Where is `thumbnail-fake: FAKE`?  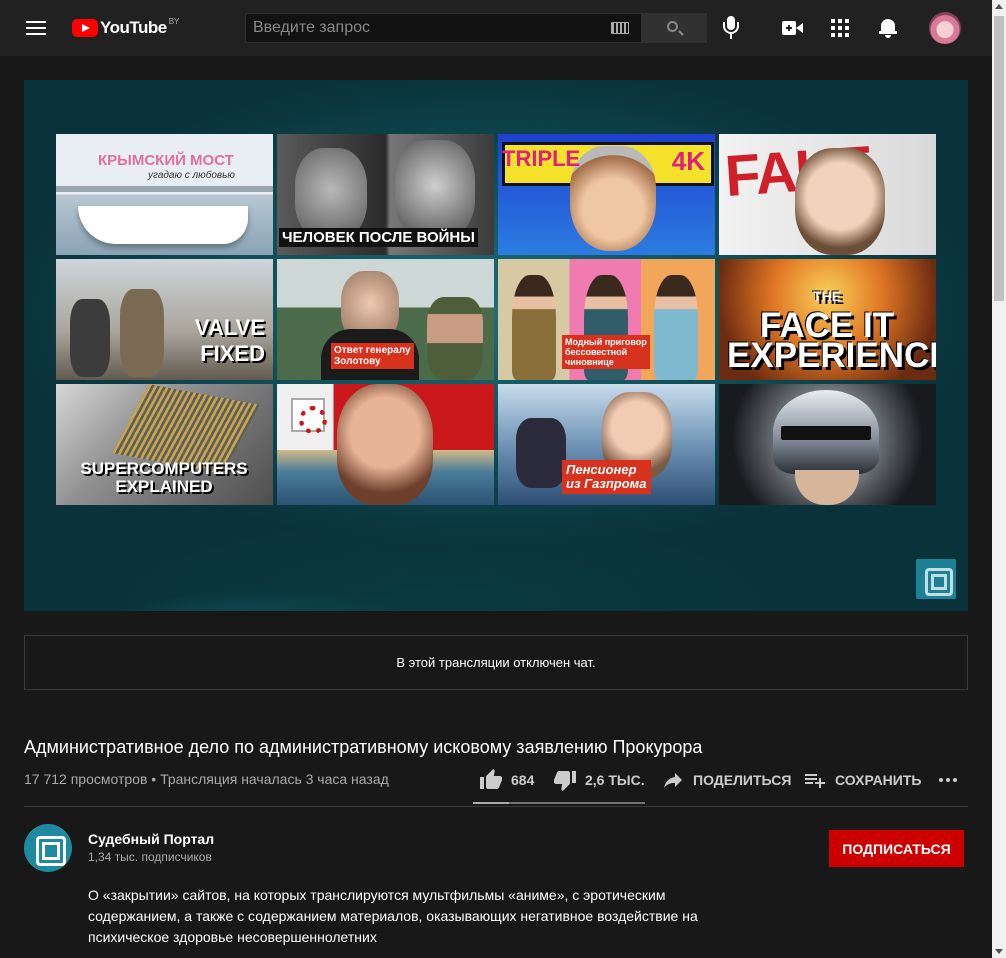 thumbnail-fake: FAKE is located at coordinates (827, 194).